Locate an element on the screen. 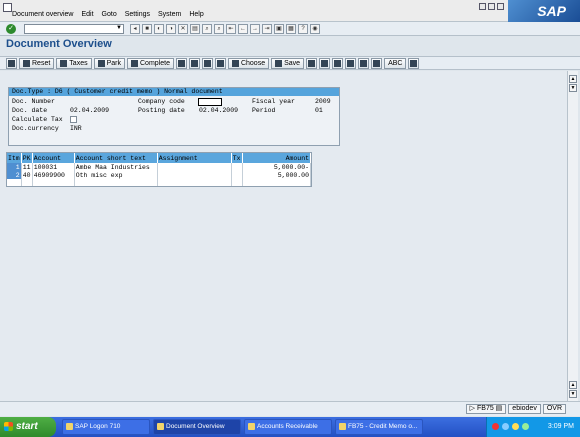 This screenshot has height=437, width=580. column-assignment: Assignment is located at coordinates (194, 158).